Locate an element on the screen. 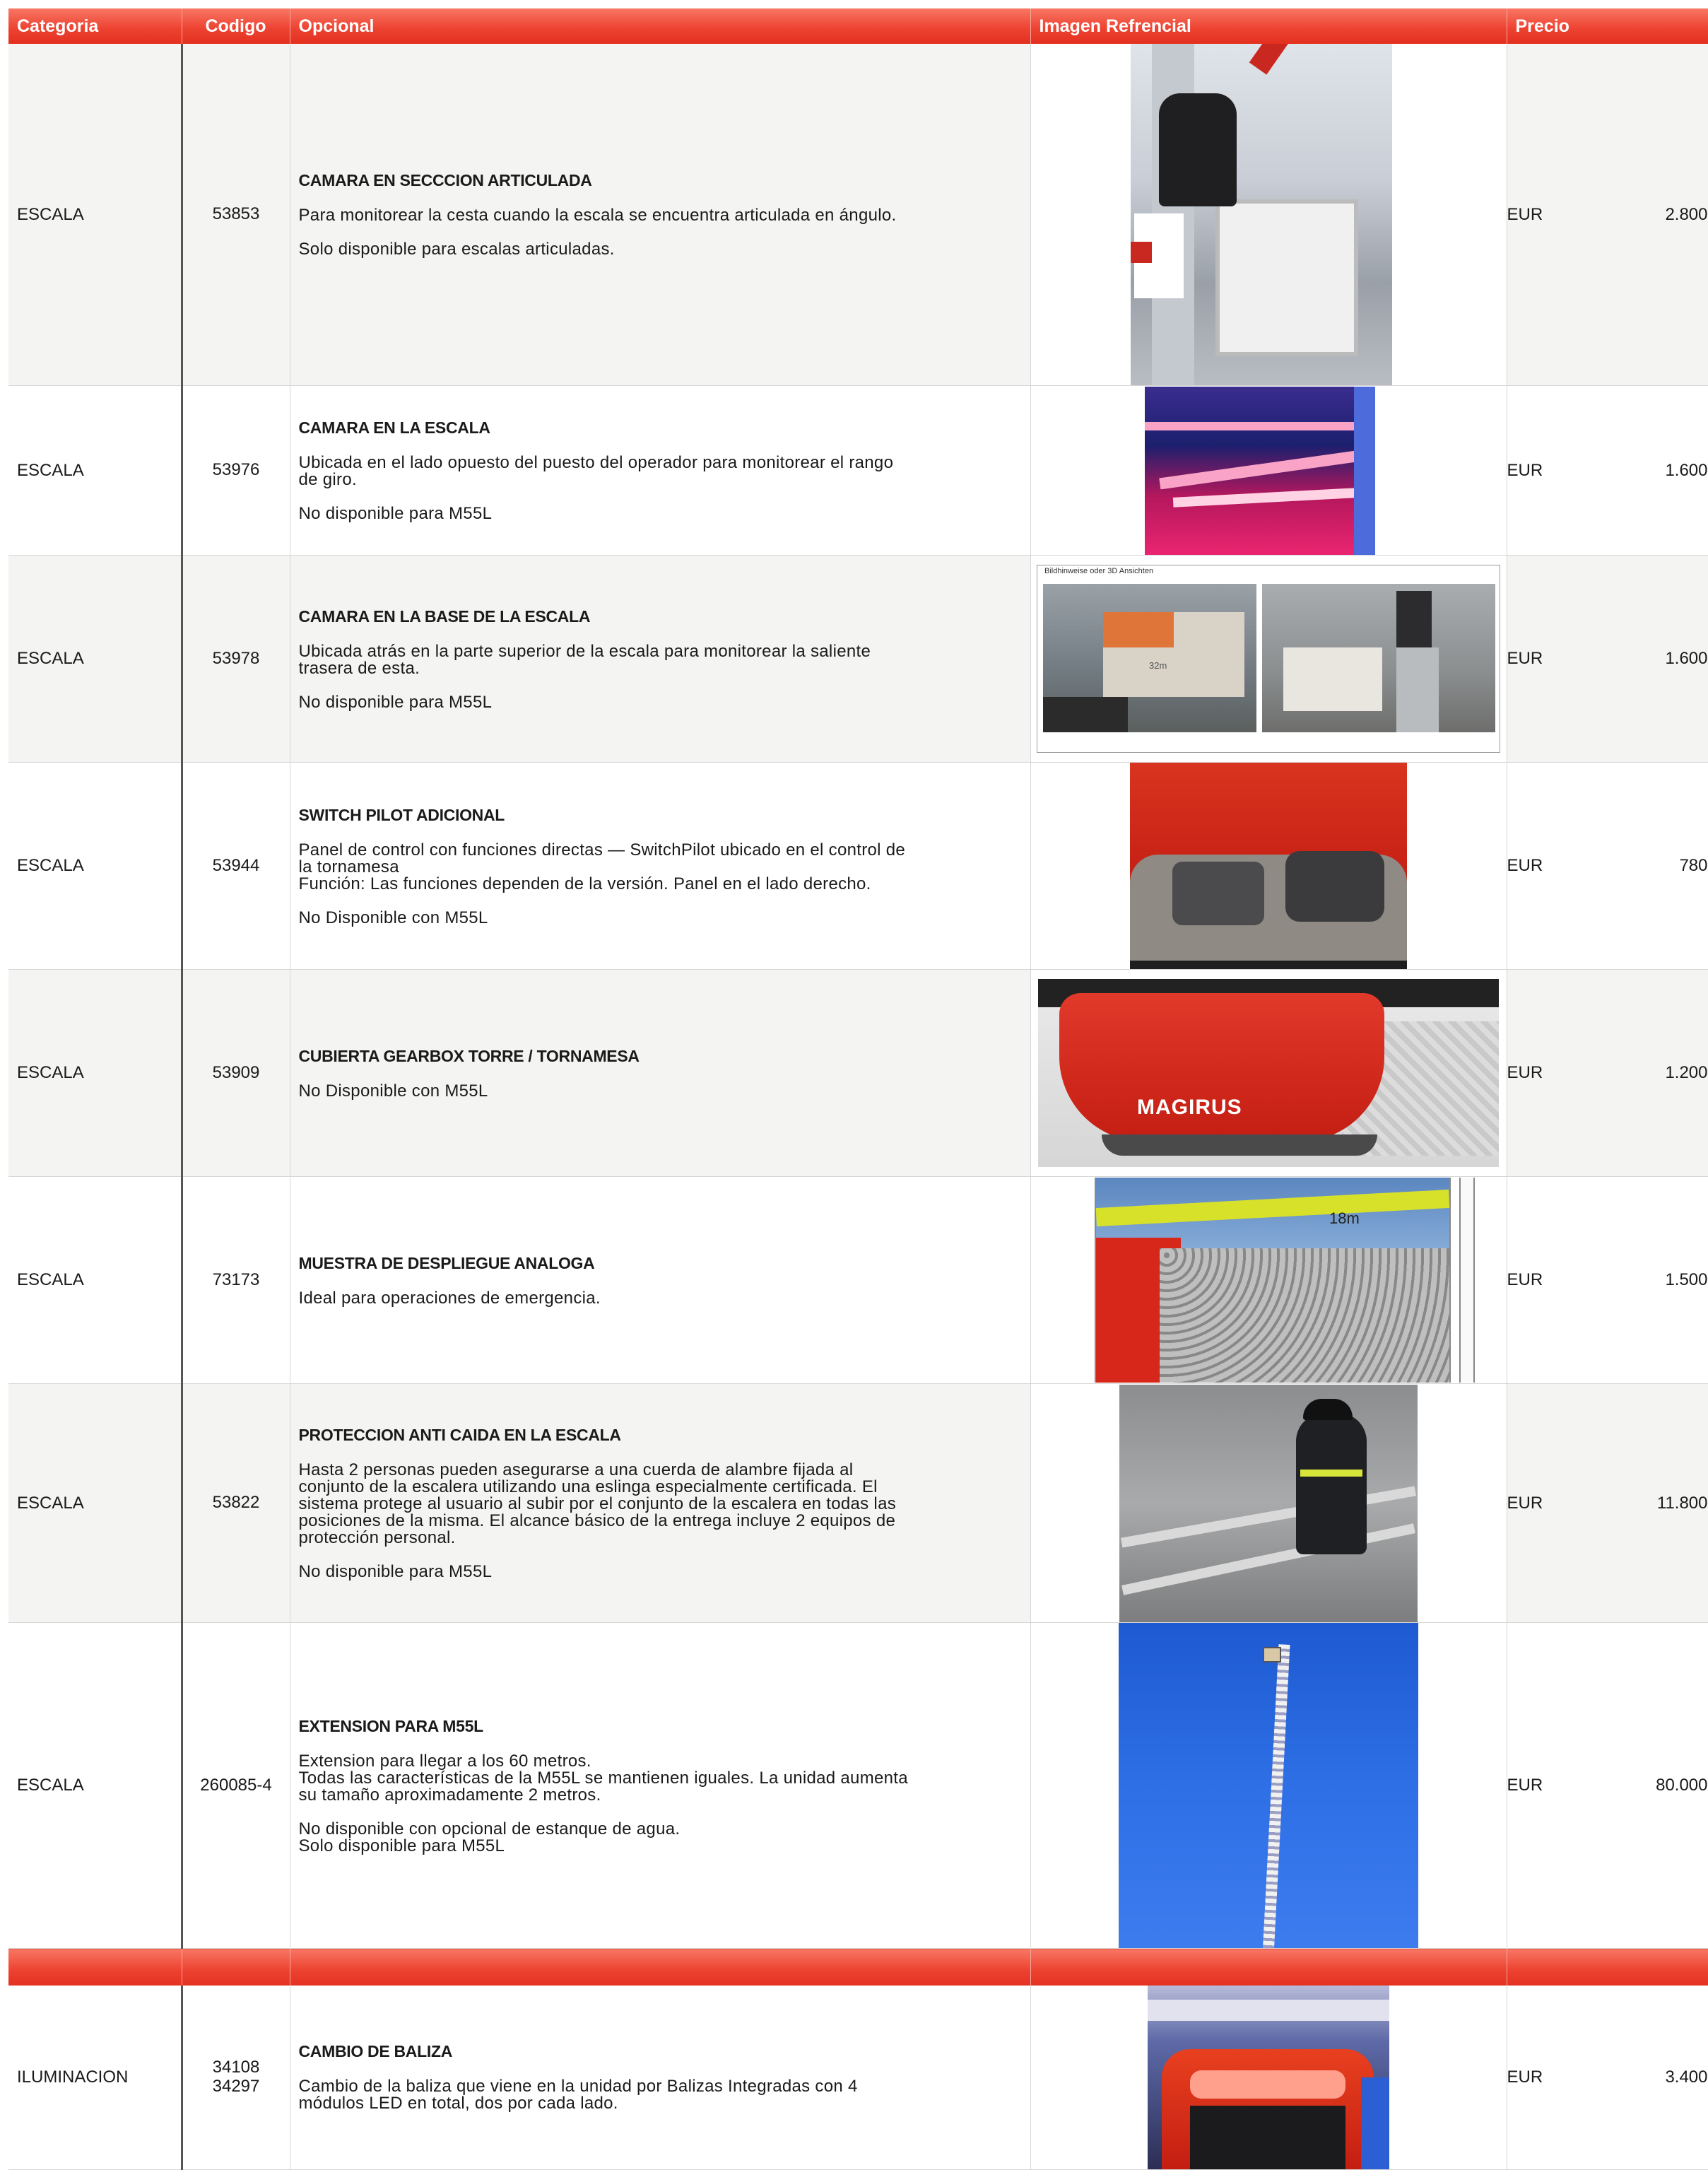  ladder-length-mark: 18m is located at coordinates (1345, 1218).